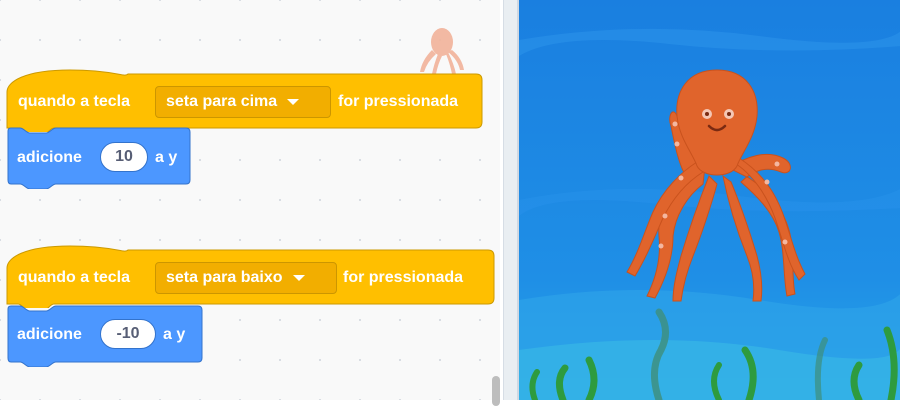 This screenshot has height=406, width=900. Describe the element at coordinates (222, 101) in the screenshot. I see `key-dropdown-value: seta para cima` at that location.